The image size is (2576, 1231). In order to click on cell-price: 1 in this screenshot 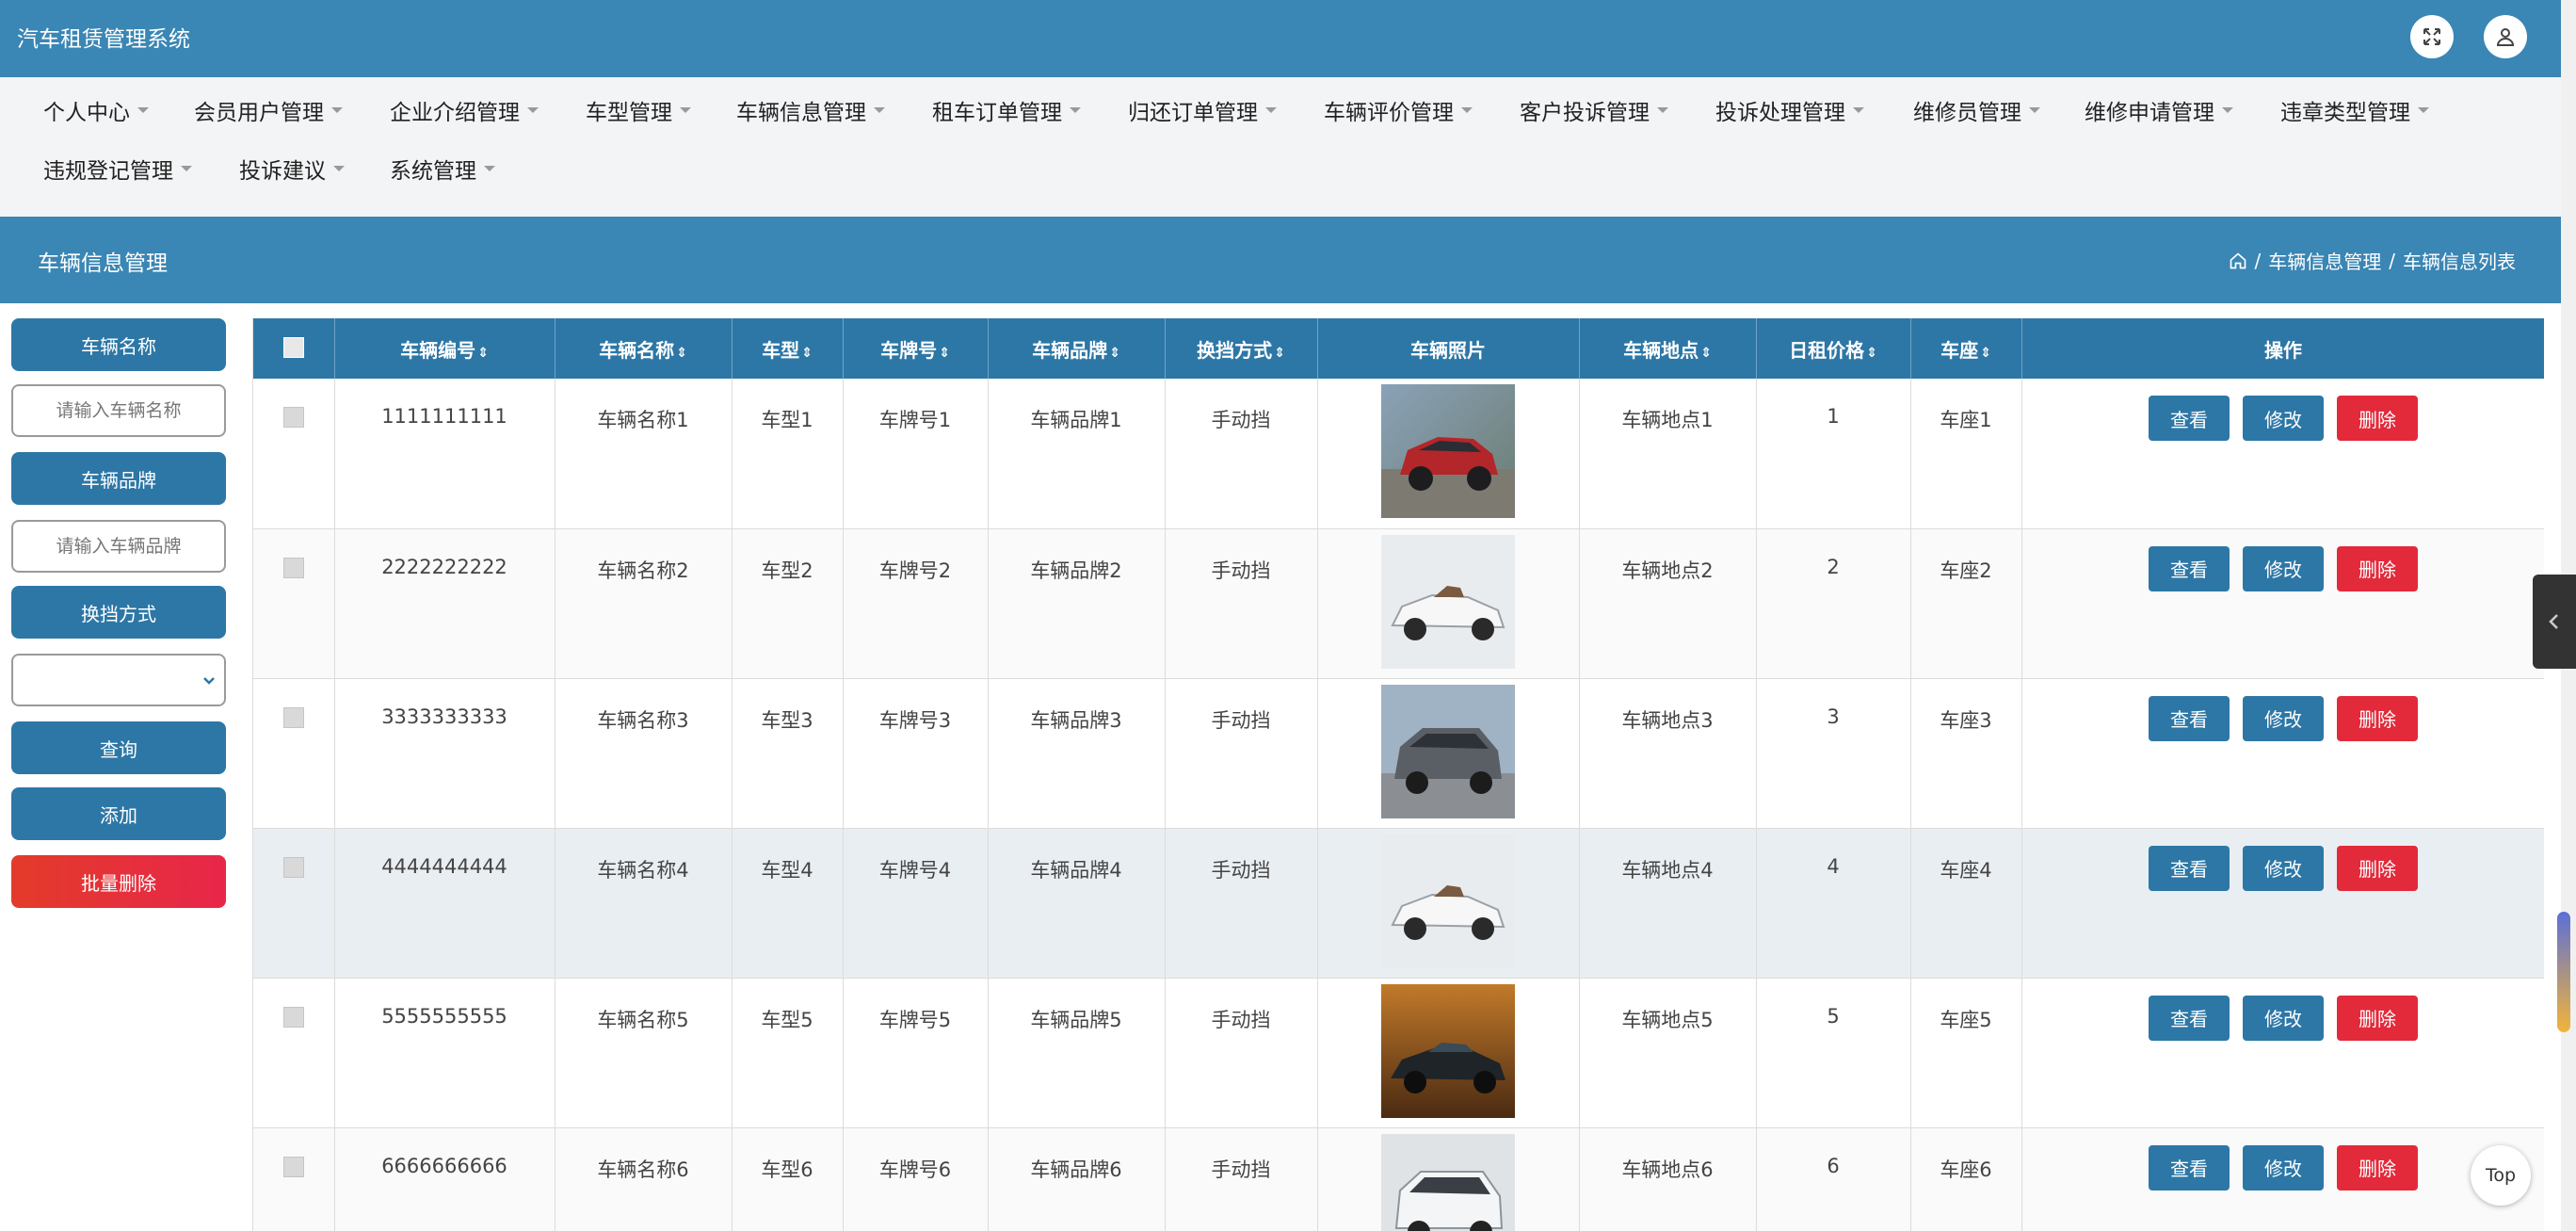, I will do `click(1833, 454)`.